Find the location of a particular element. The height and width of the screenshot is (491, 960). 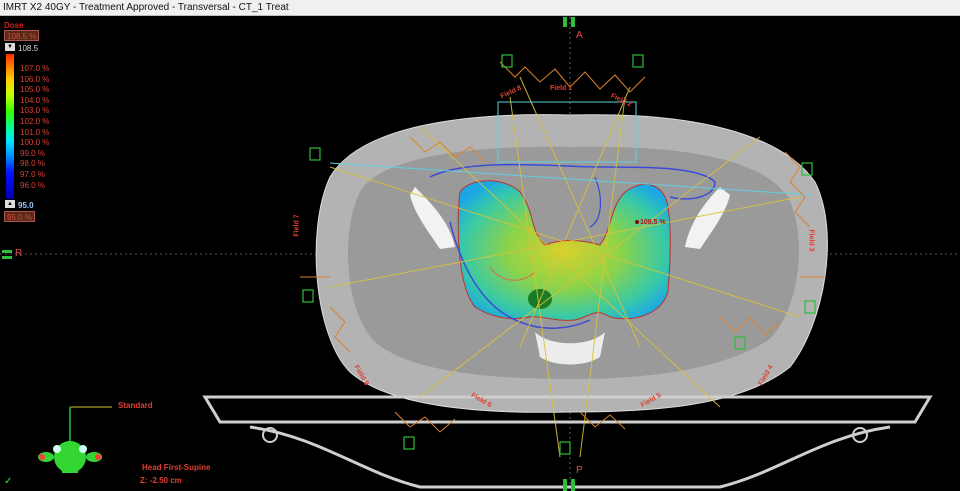

dose-level: 107.0 % is located at coordinates (35, 68).